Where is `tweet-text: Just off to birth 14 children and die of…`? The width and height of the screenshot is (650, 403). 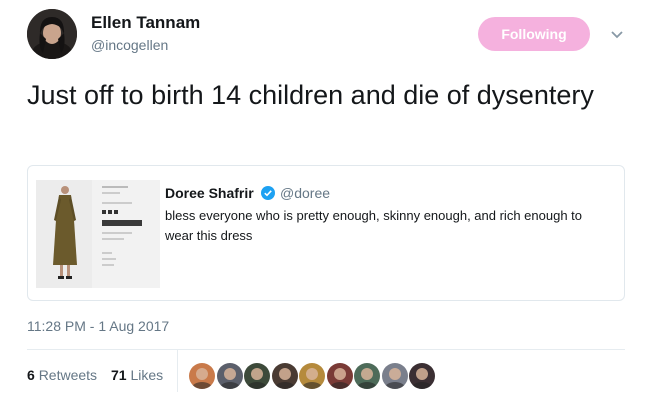
tweet-text: Just off to birth 14 children and die of… is located at coordinates (310, 95).